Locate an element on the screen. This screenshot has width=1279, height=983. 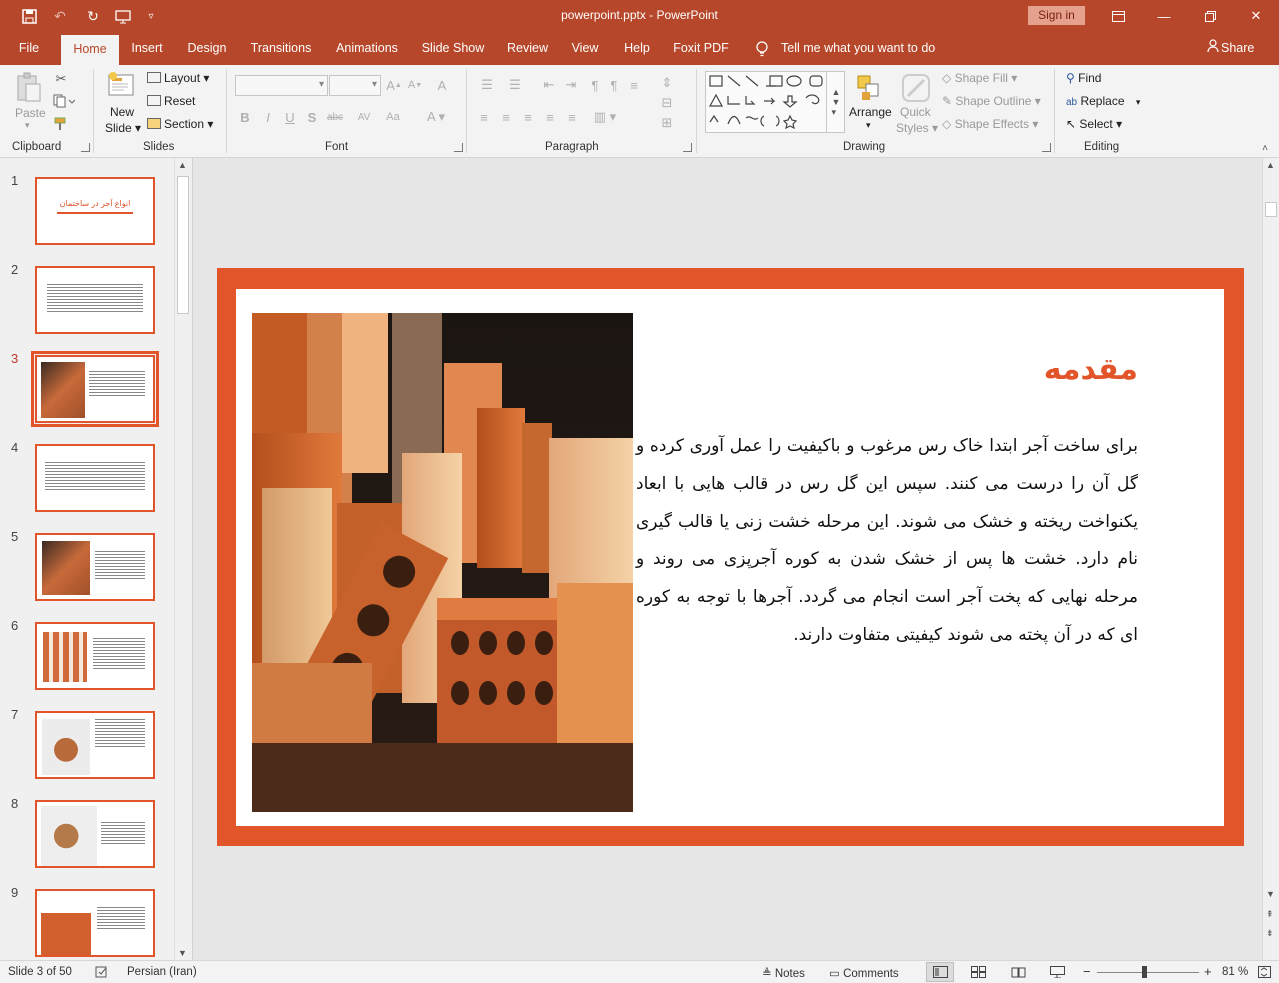
tab-file: File is located at coordinates (29, 48).